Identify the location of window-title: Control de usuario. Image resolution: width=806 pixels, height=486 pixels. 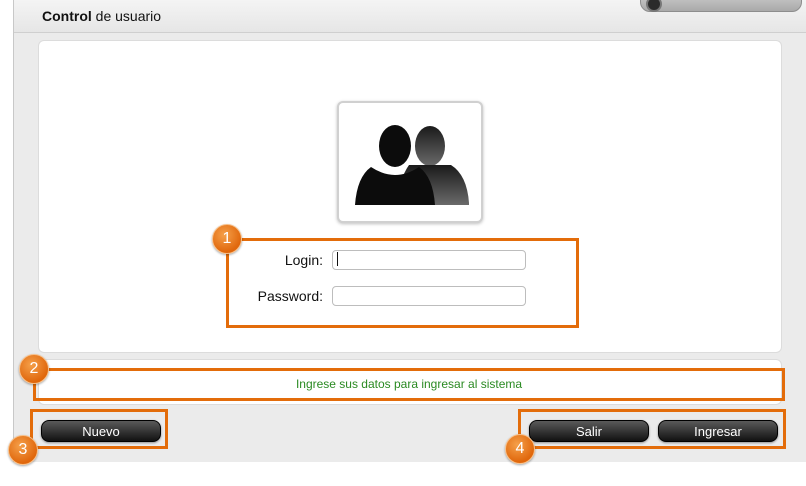
(101, 16).